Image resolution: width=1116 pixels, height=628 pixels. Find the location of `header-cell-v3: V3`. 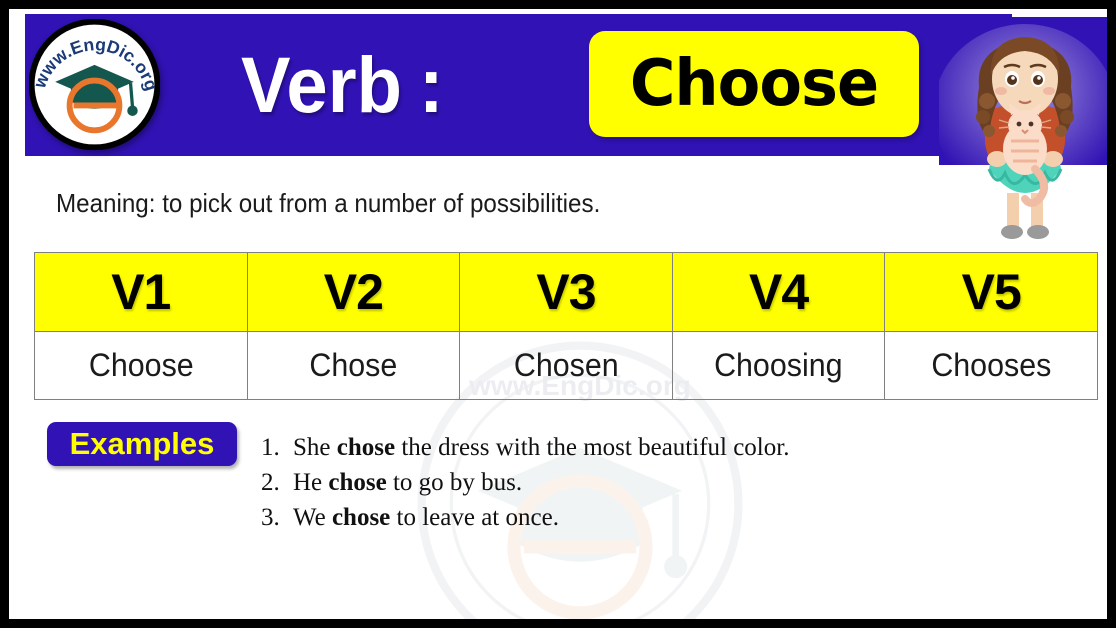

header-cell-v3: V3 is located at coordinates (566, 292).